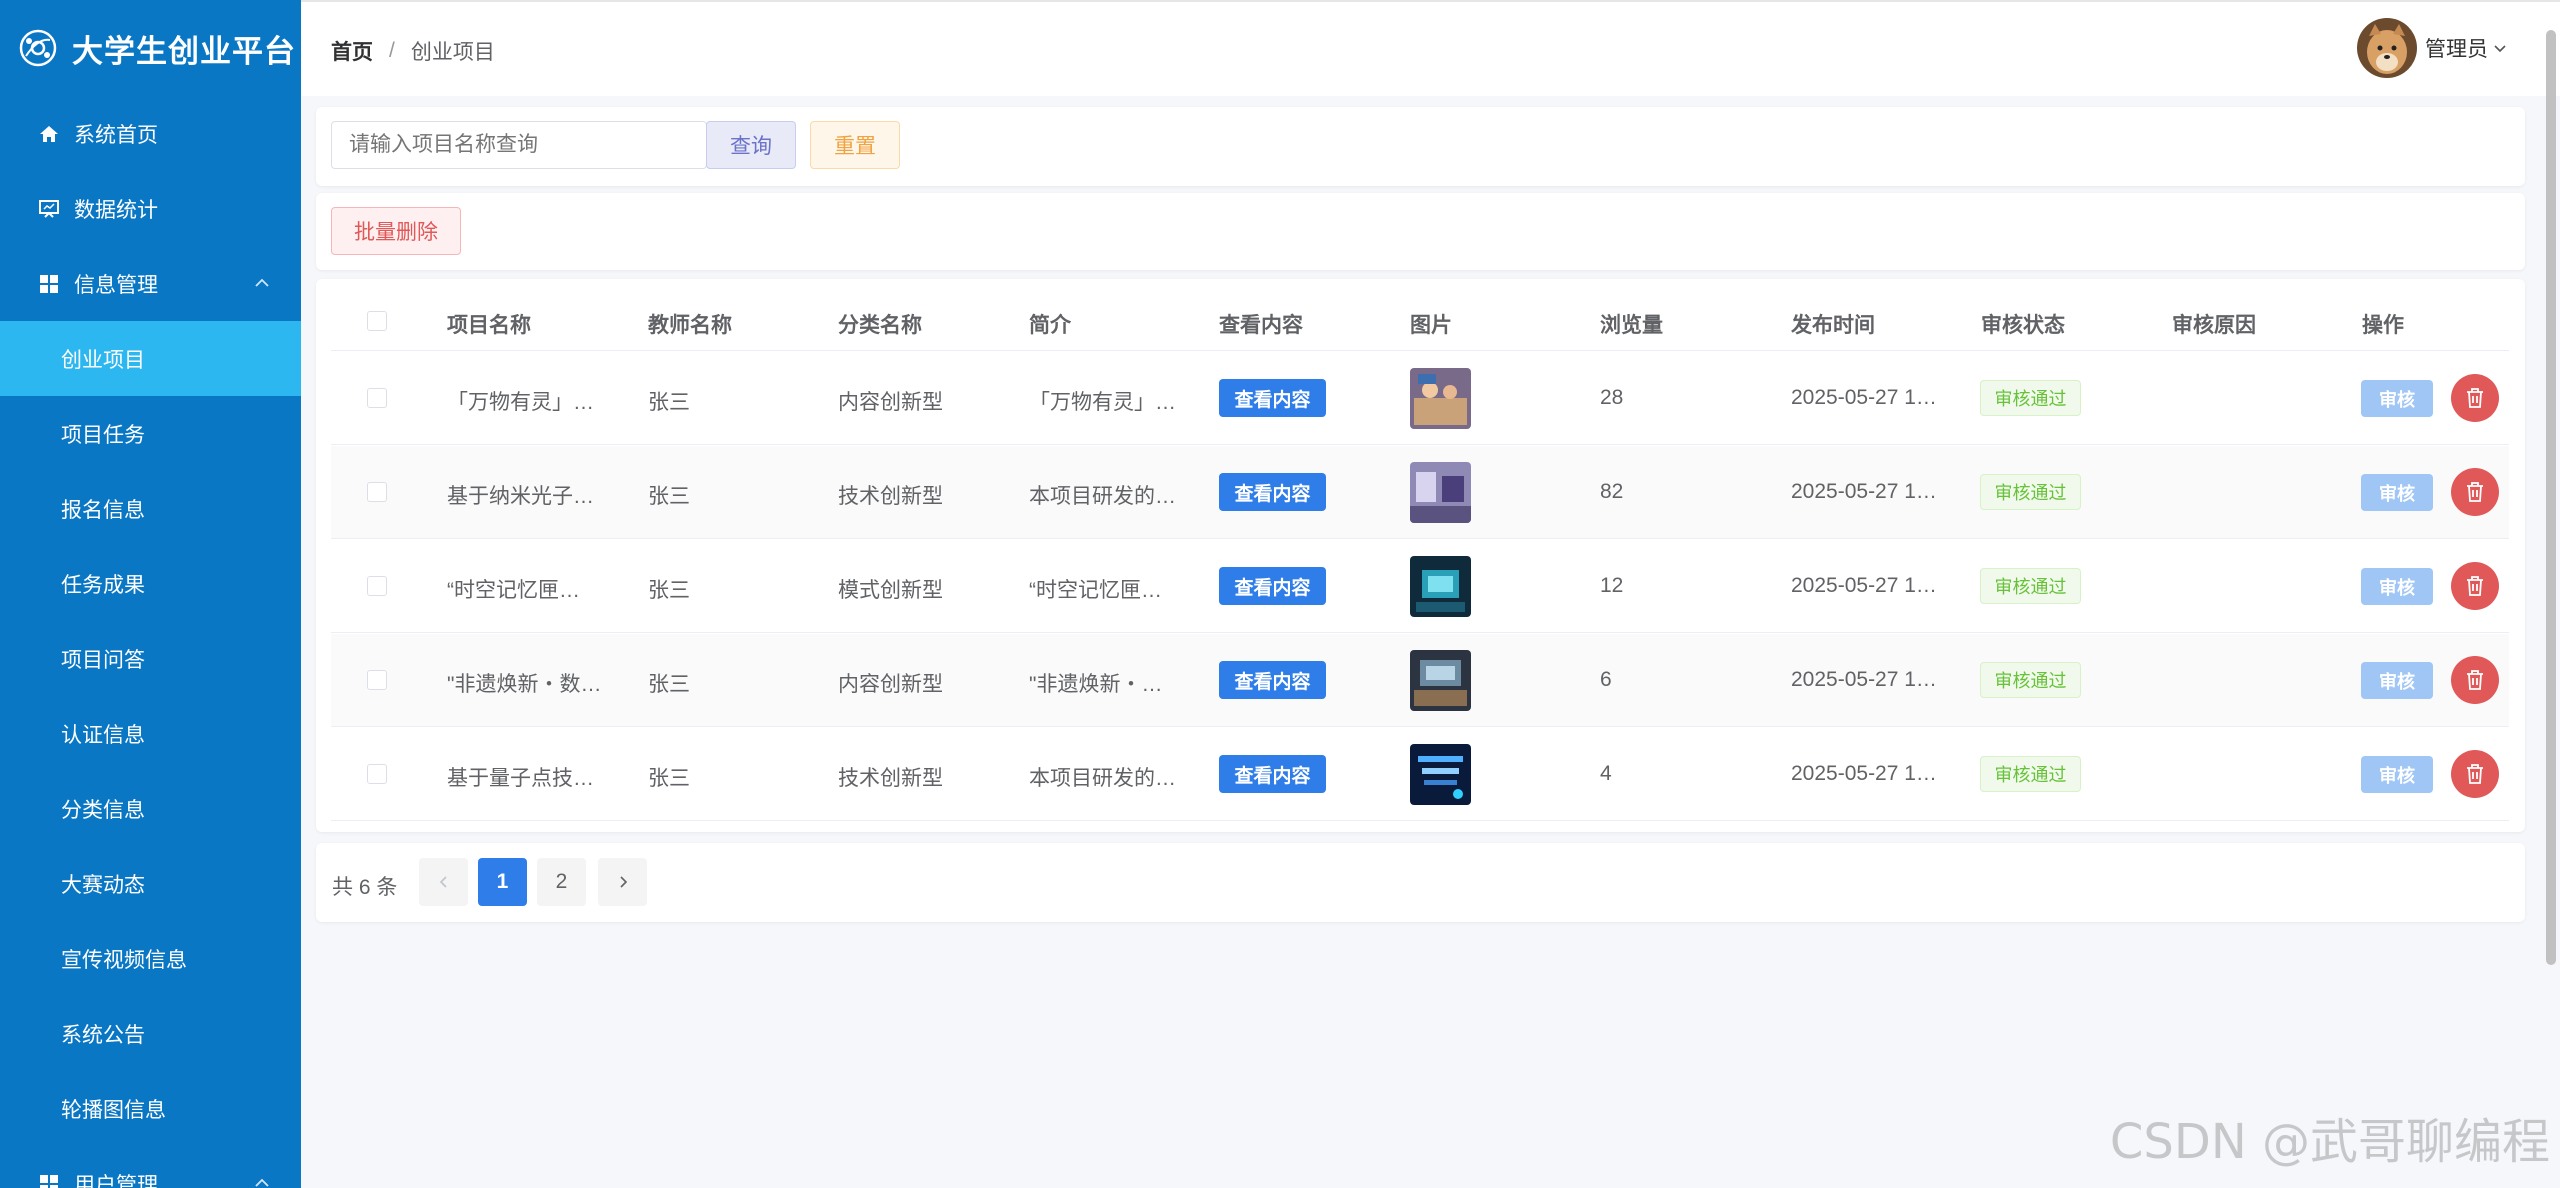 The height and width of the screenshot is (1188, 2560). I want to click on category-name: 内容创新型, so click(890, 684).